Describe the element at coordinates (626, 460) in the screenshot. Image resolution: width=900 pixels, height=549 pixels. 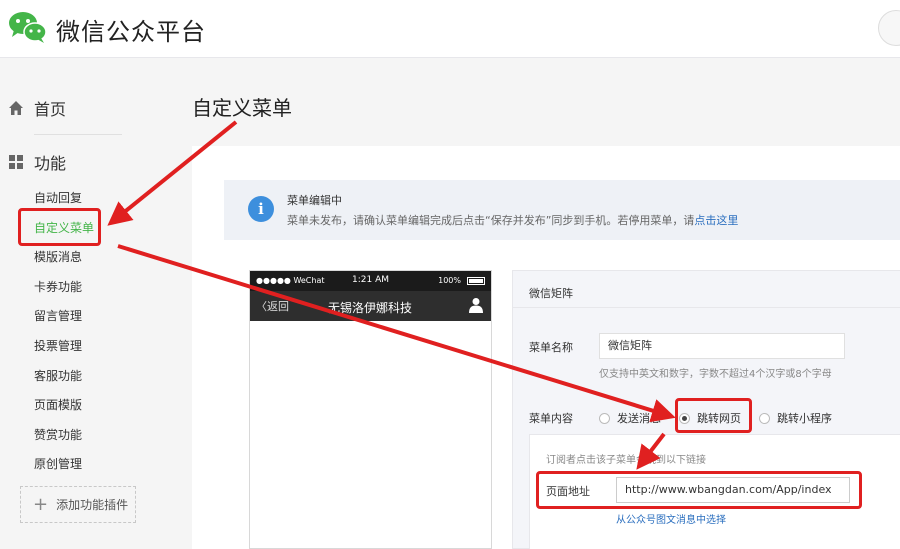
I see `webpage-hint: 订阅者点击该子菜单会跳到以下链接` at that location.